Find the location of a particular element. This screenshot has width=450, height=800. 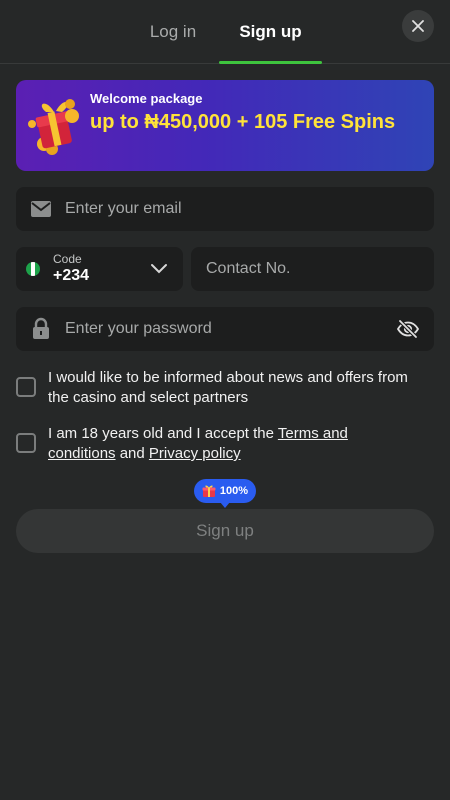

password-field is located at coordinates (225, 329).